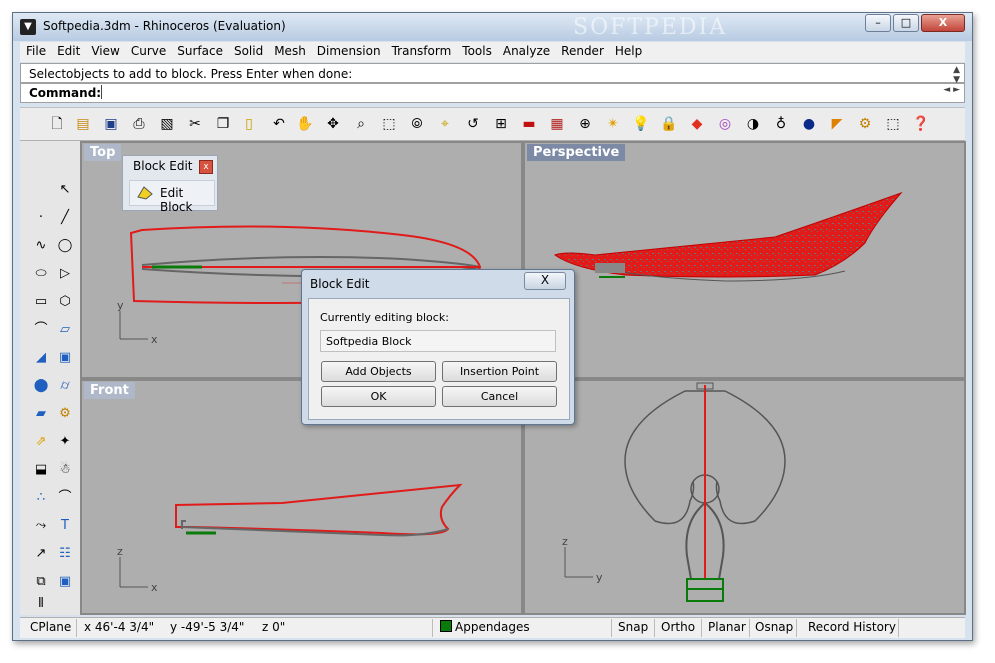  I want to click on color-wheel-icon: ◎, so click(725, 124).